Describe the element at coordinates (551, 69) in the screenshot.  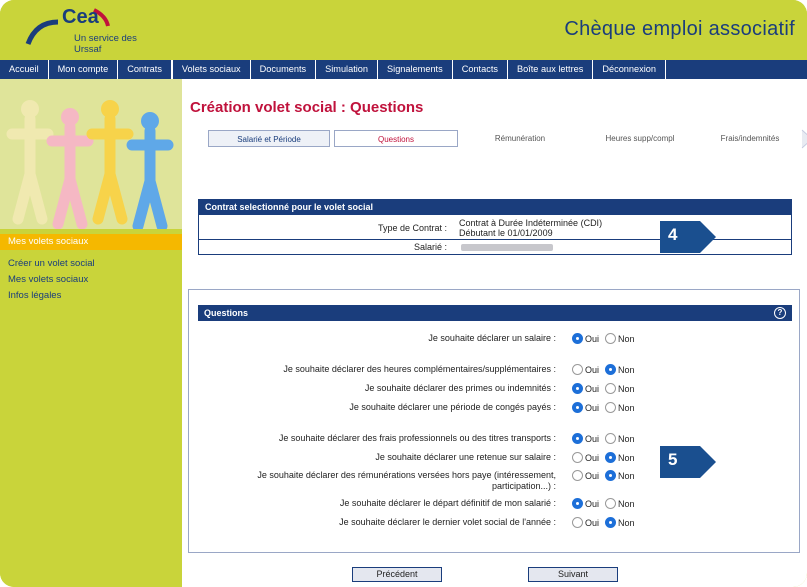
I see `nav-boite-aux-lettres: Boîte aux lettres` at that location.